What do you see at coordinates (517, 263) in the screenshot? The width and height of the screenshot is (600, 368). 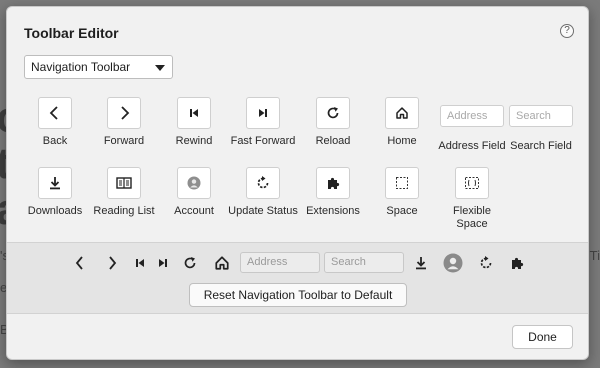 I see `toolbar-extensions-icon` at bounding box center [517, 263].